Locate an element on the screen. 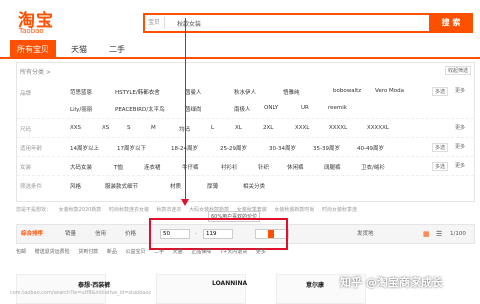 This screenshot has height=304, width=480. filter-option: 25-29周岁 is located at coordinates (233, 148).